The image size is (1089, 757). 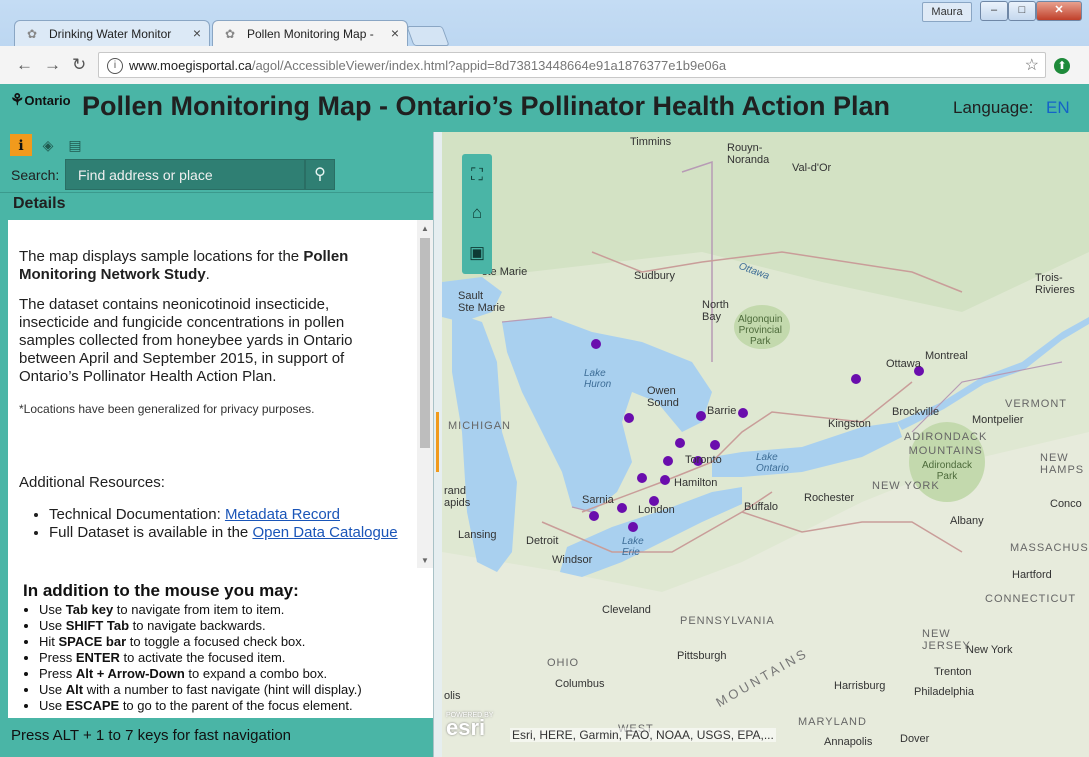 I want to click on language-toggle-link: EN, so click(x=1058, y=108).